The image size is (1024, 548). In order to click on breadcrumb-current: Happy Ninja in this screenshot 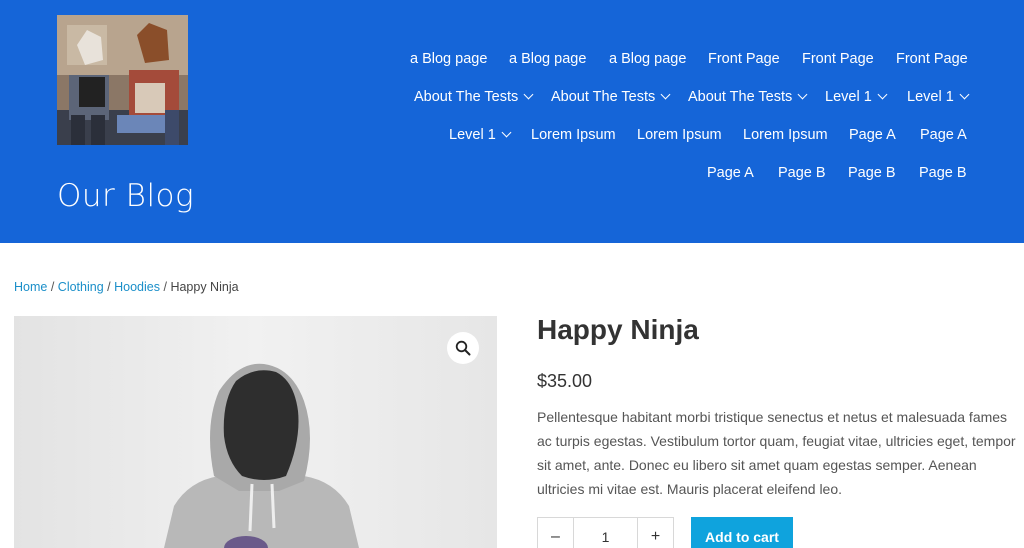, I will do `click(204, 287)`.